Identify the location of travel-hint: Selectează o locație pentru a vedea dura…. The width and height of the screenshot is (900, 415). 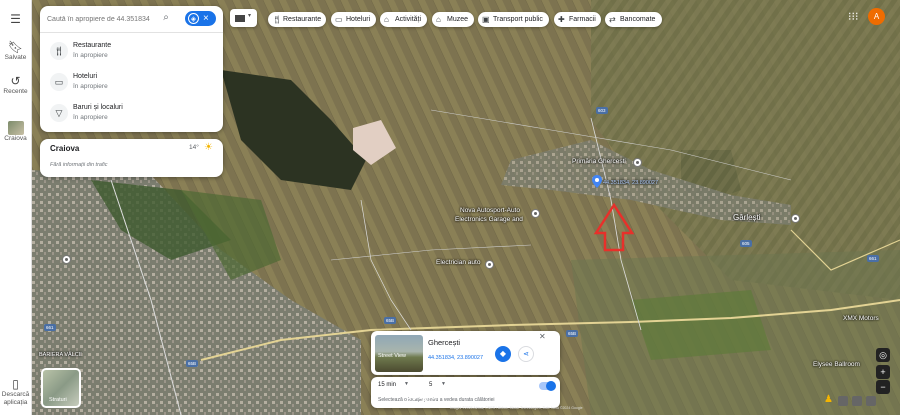
(436, 400).